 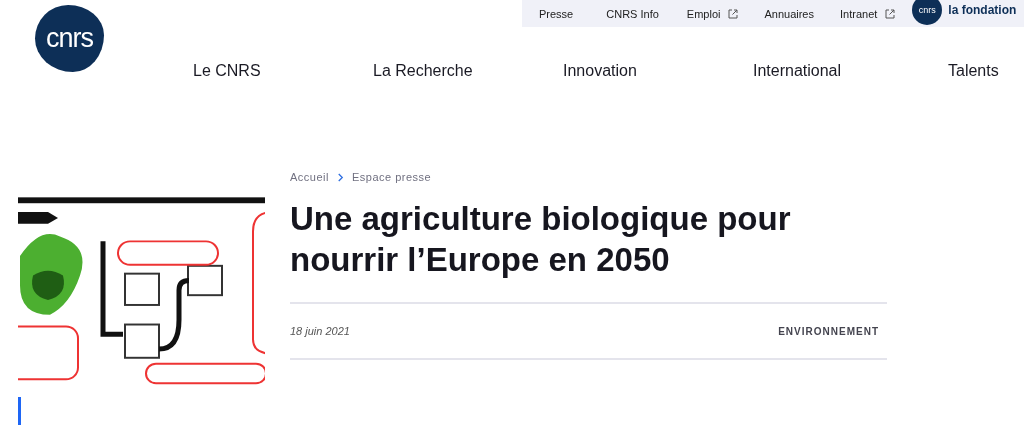 I want to click on nav-link: International, so click(x=850, y=71).